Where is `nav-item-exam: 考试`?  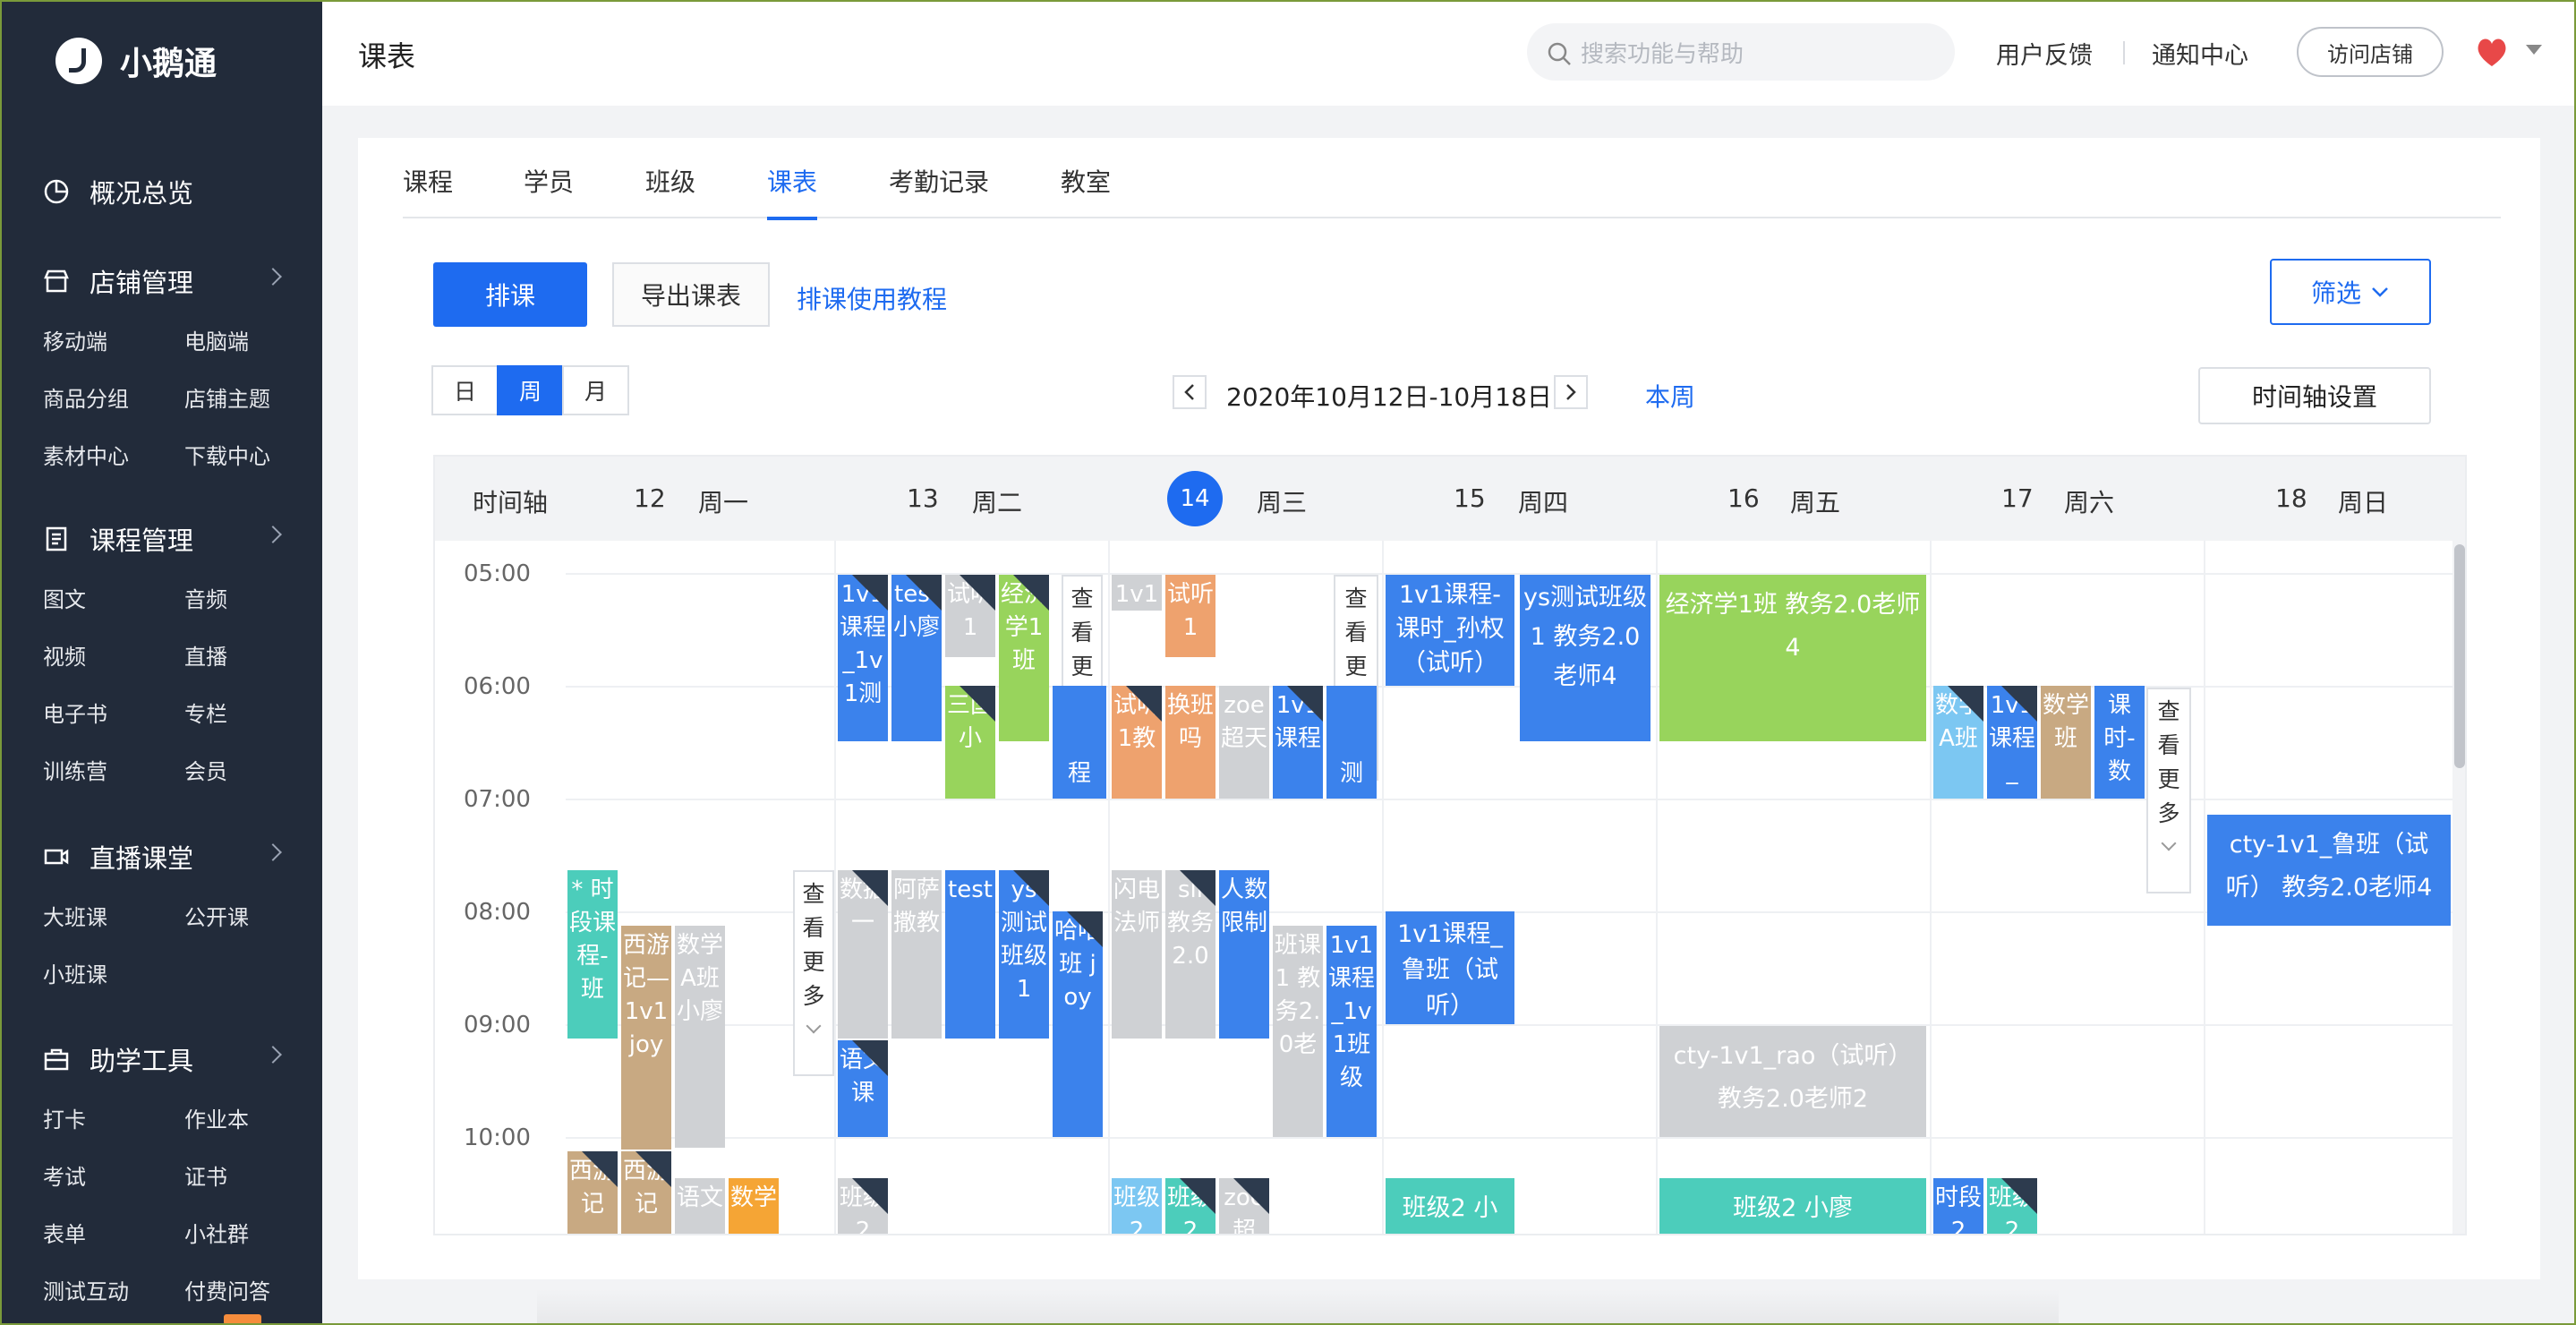 nav-item-exam: 考试 is located at coordinates (113, 1177).